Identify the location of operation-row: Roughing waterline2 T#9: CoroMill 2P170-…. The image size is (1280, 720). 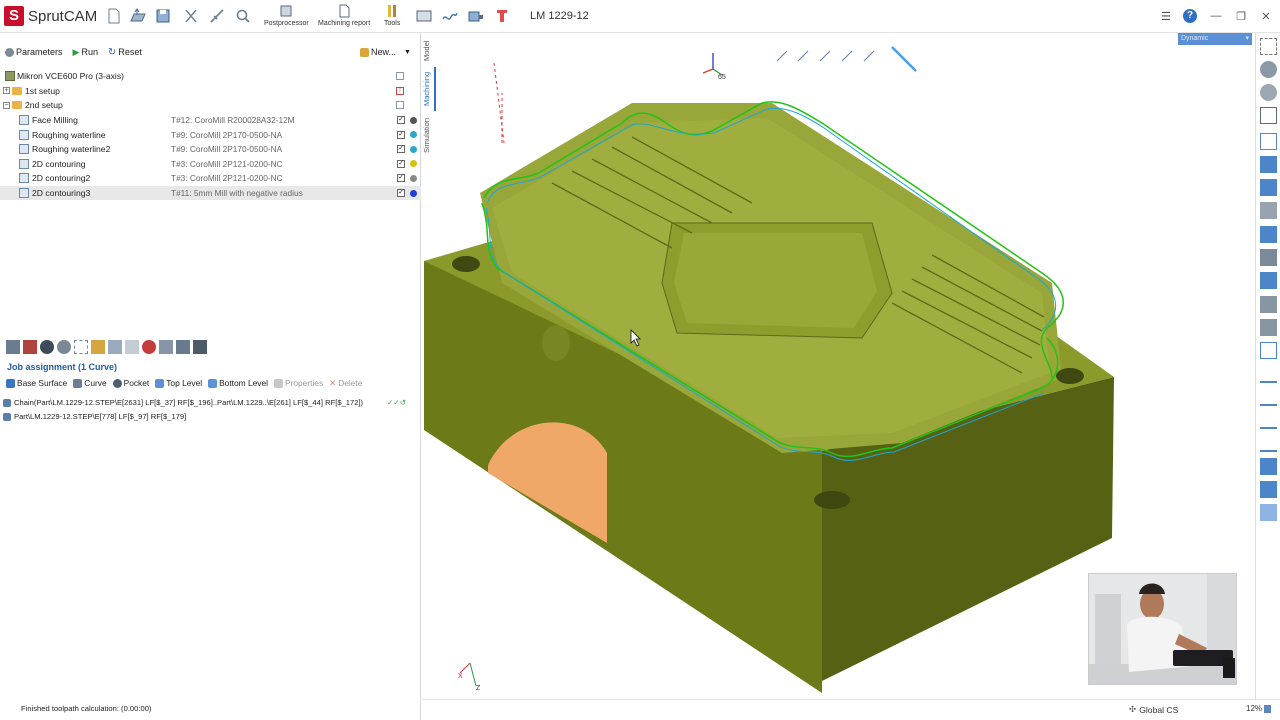
(210, 149).